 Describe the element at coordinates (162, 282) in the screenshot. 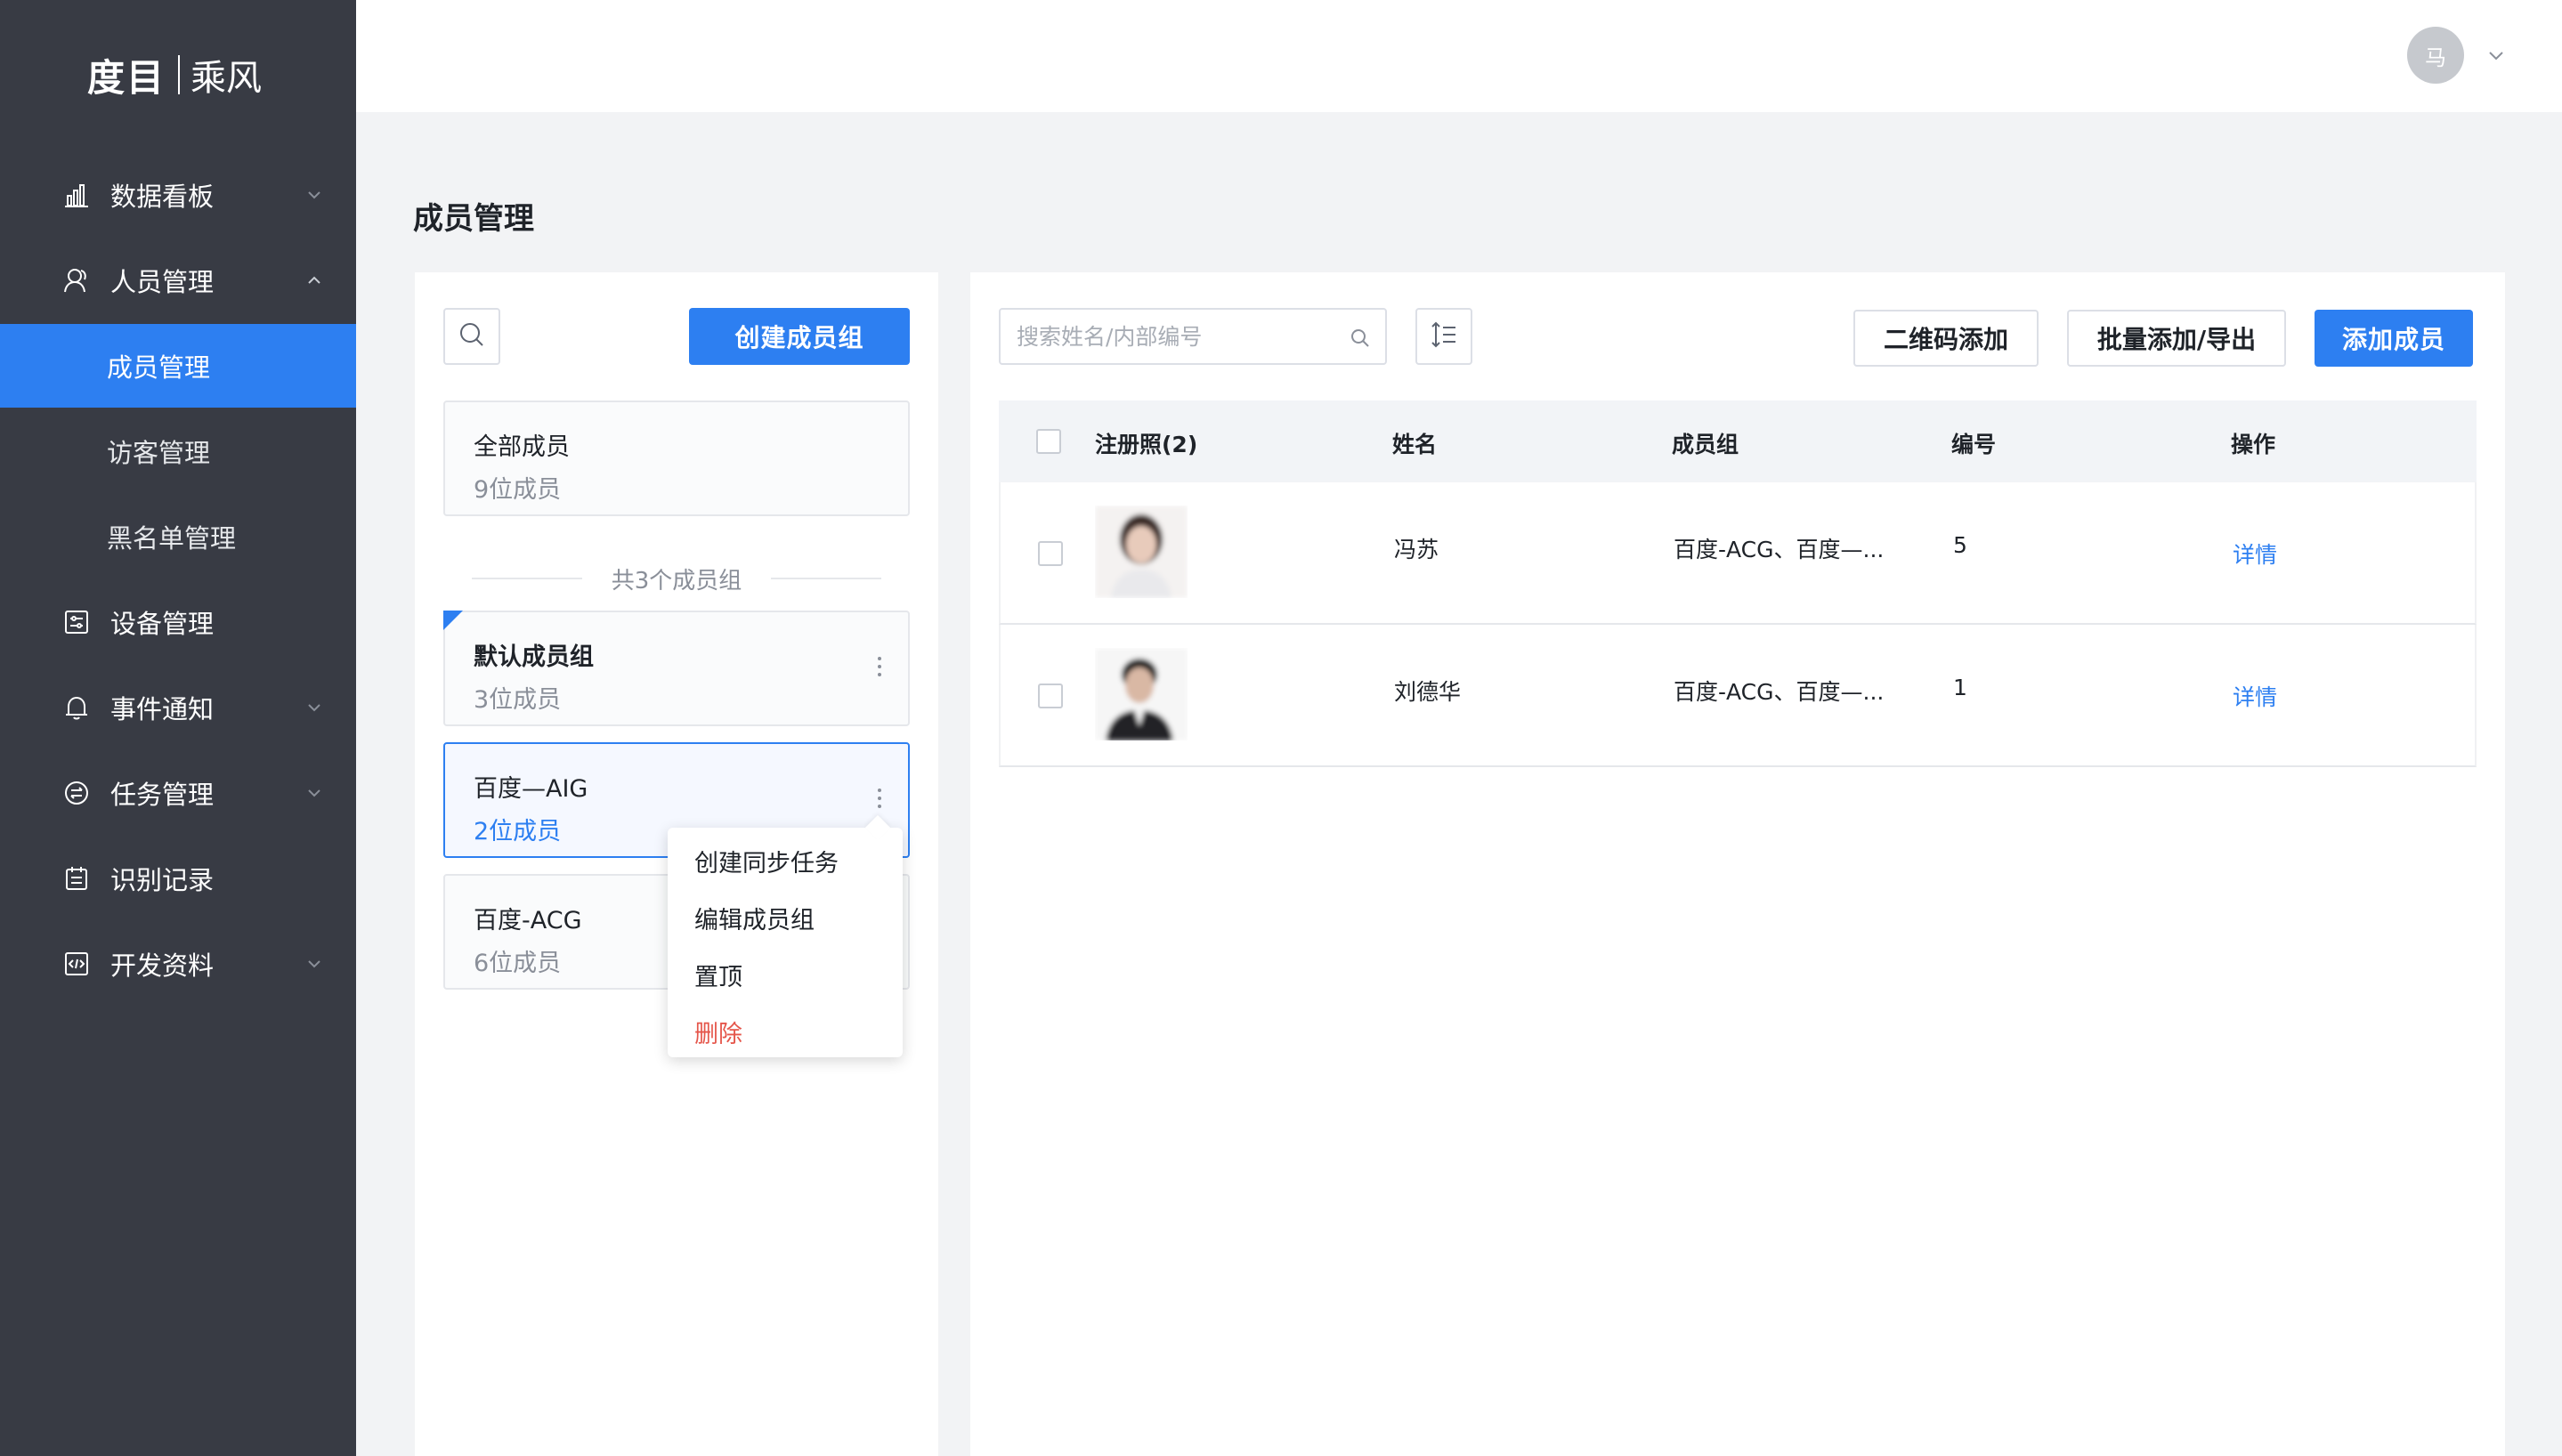

I see `sidebar-item-label: 人员管理` at that location.